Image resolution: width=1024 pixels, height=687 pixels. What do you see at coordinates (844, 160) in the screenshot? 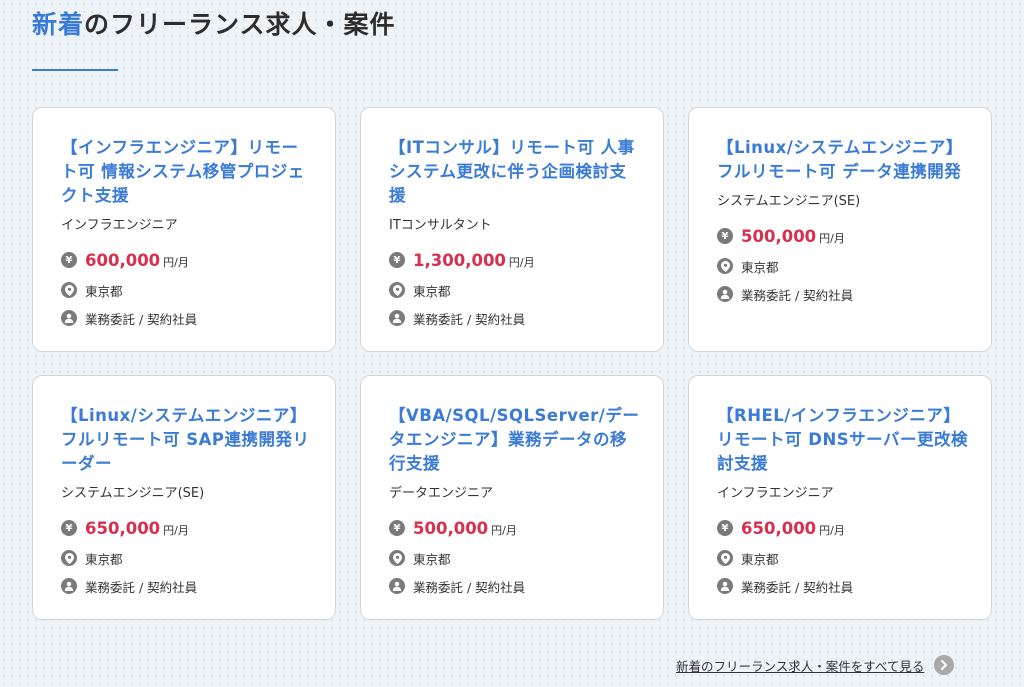
I see `job-title: 【Linux/システムエンジニア】フルリモート可 データ連携開発` at bounding box center [844, 160].